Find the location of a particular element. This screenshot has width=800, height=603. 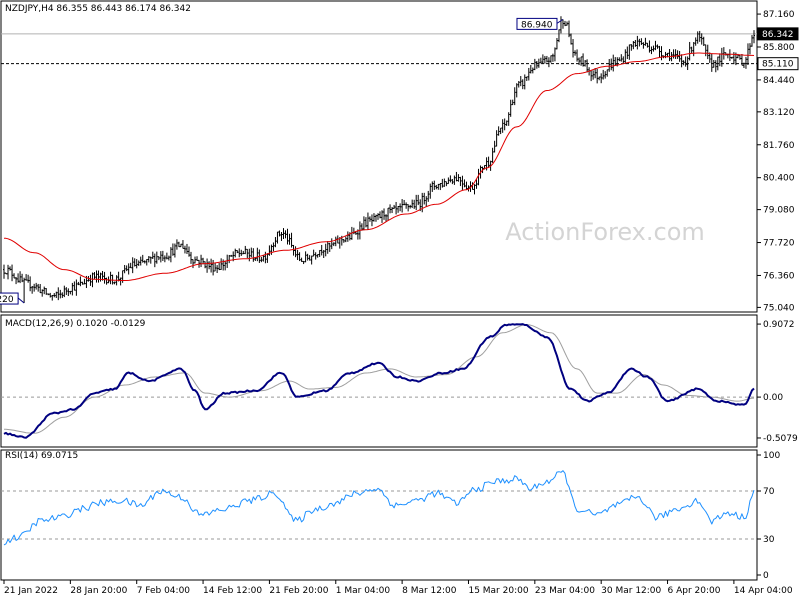

rsi-axis-tick-label: 0 is located at coordinates (766, 576).